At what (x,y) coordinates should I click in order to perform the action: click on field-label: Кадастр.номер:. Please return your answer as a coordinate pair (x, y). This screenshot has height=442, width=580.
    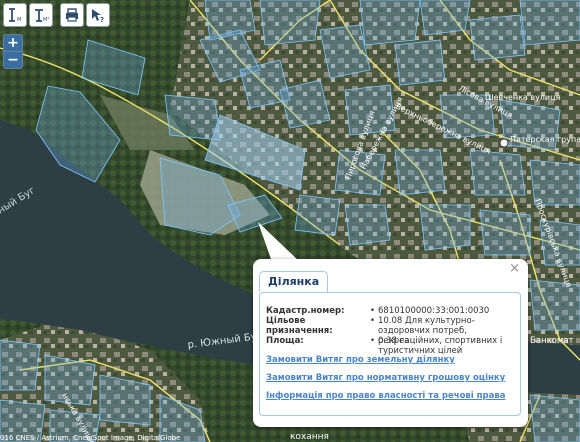
    Looking at the image, I should click on (305, 311).